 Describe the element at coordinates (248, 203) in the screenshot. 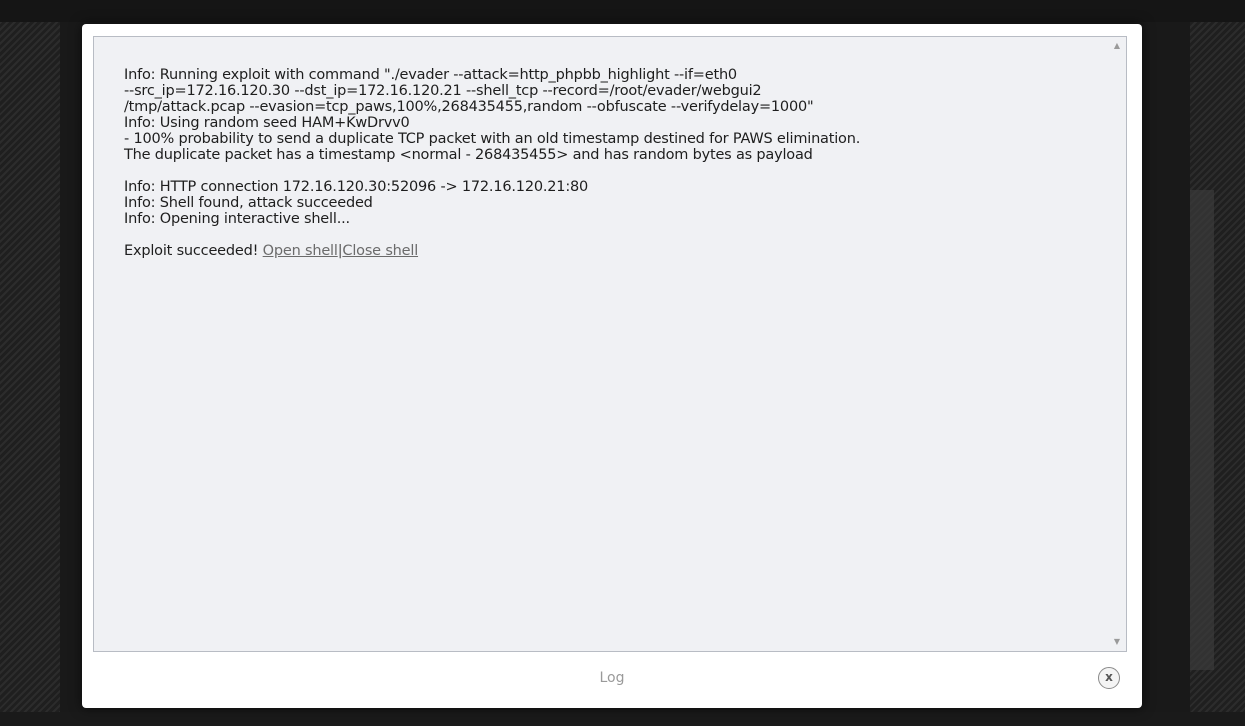

I see `log-line: Info: Shell found, attack succeeded` at that location.